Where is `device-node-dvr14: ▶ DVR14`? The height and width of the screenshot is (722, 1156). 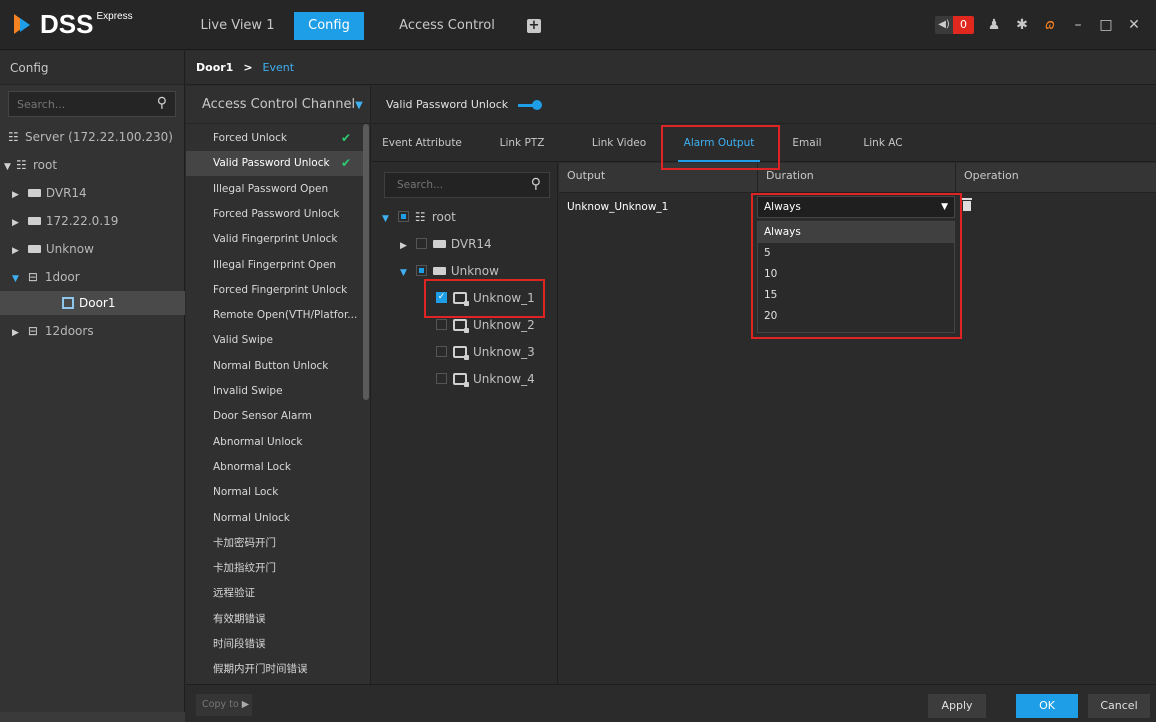 device-node-dvr14: ▶ DVR14 is located at coordinates (446, 244).